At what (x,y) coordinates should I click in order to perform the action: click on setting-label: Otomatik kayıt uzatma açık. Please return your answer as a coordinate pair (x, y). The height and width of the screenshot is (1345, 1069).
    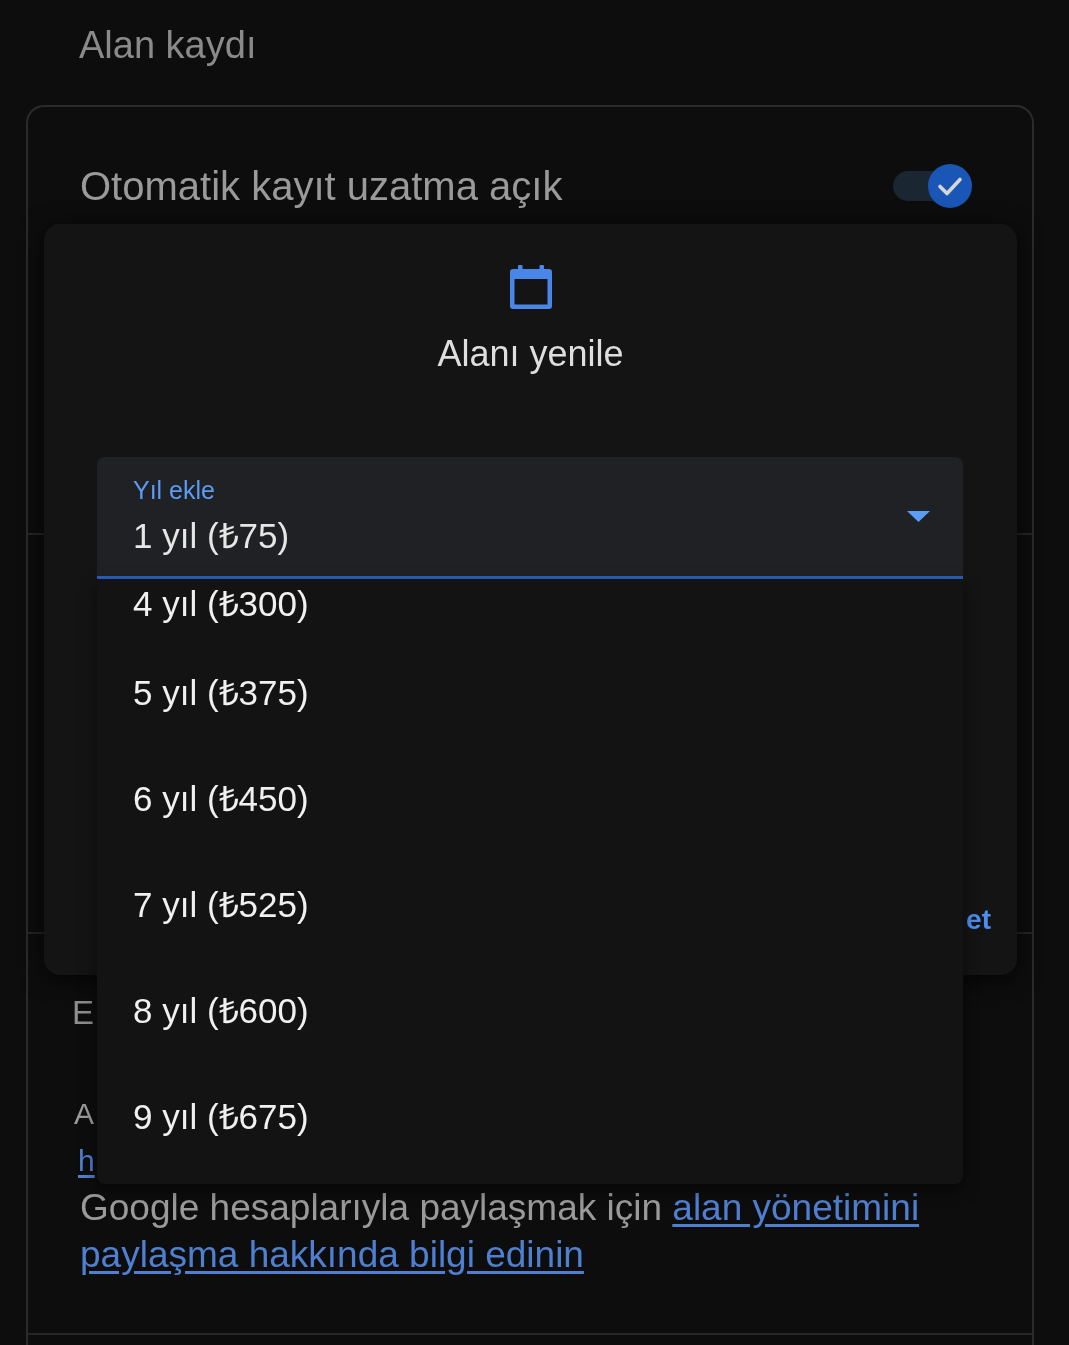
    Looking at the image, I should click on (321, 186).